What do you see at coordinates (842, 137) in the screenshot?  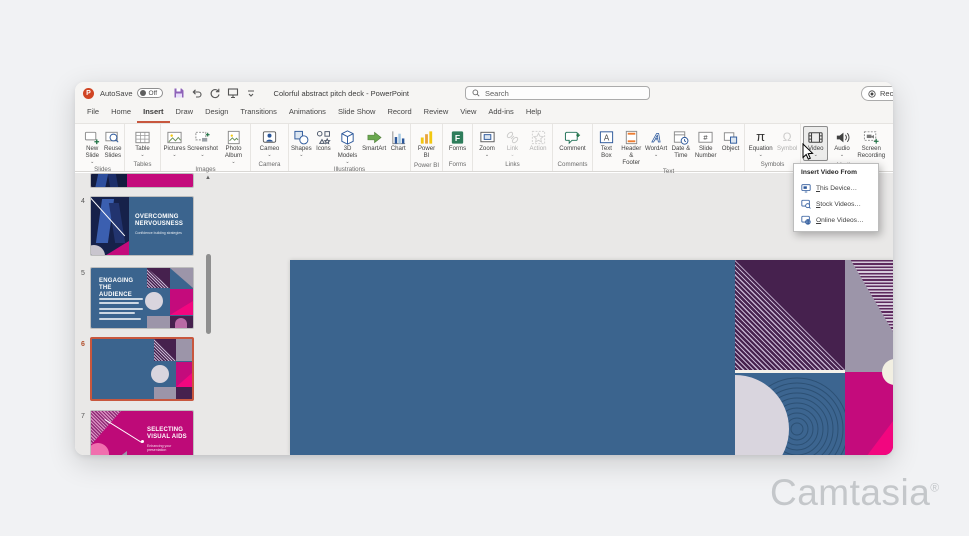 I see `audio-icon` at bounding box center [842, 137].